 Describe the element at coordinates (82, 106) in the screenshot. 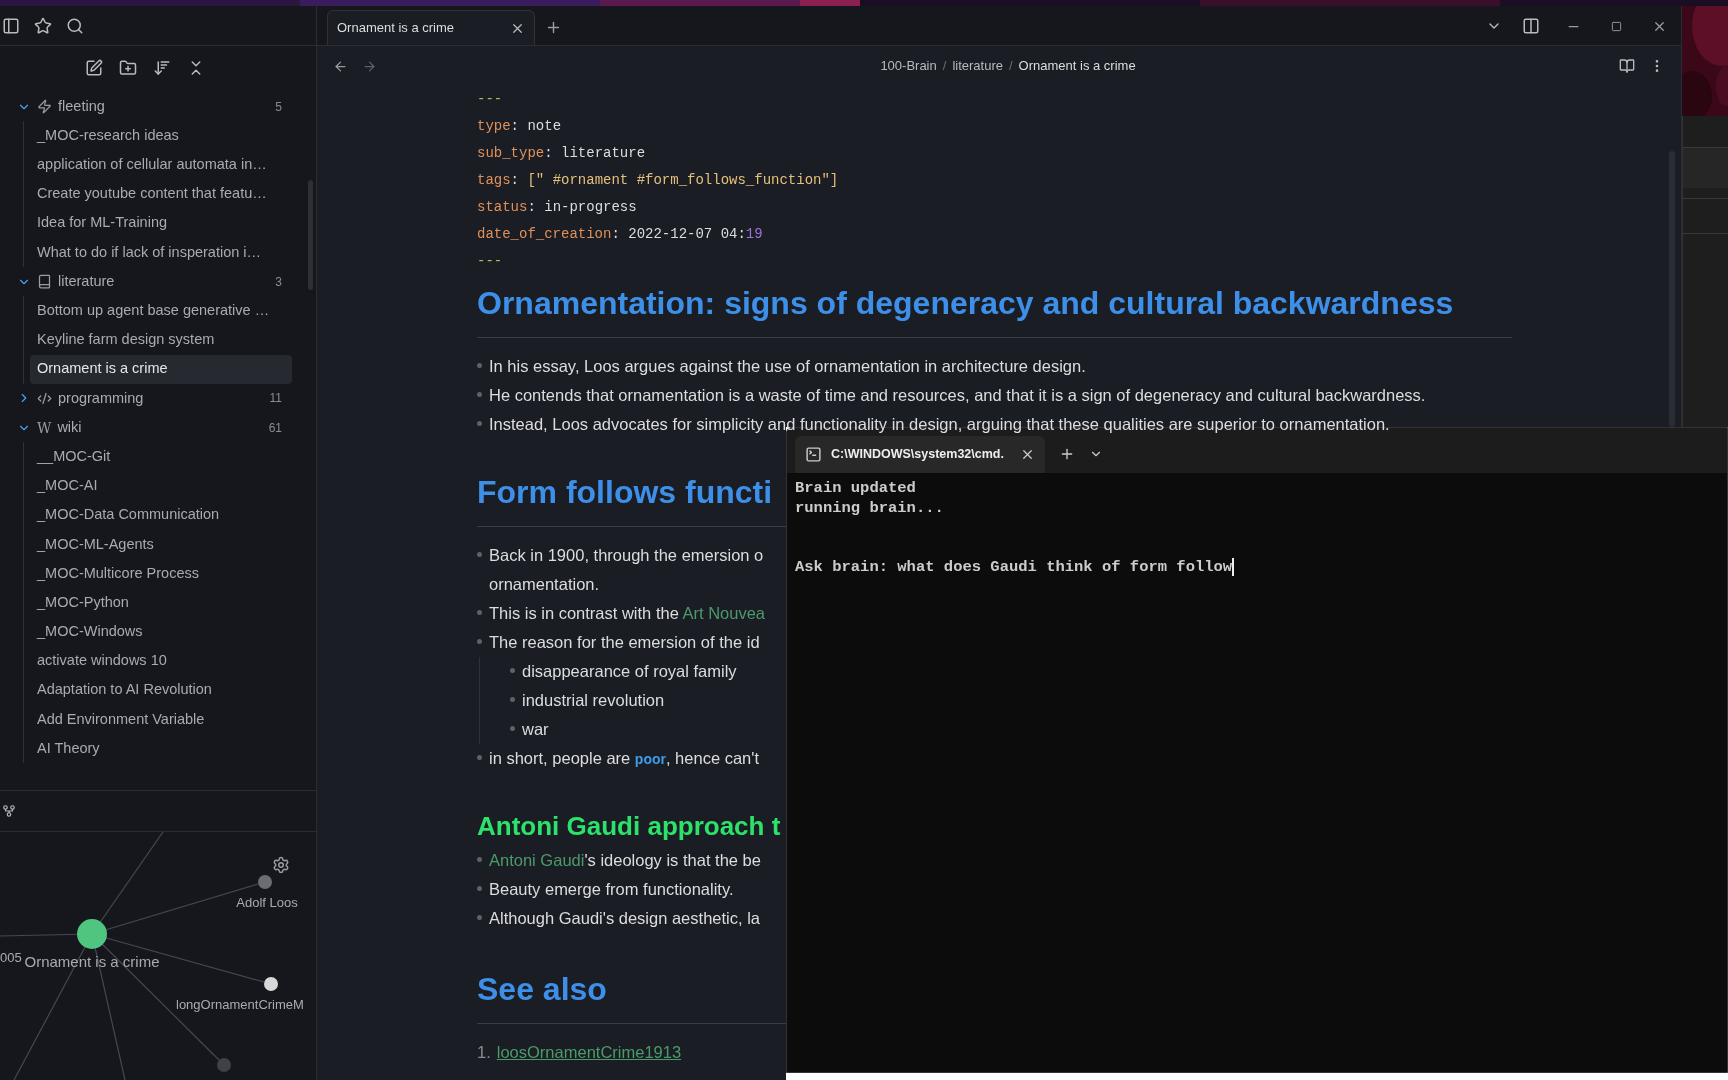

I see `folder-label: fleeting` at that location.